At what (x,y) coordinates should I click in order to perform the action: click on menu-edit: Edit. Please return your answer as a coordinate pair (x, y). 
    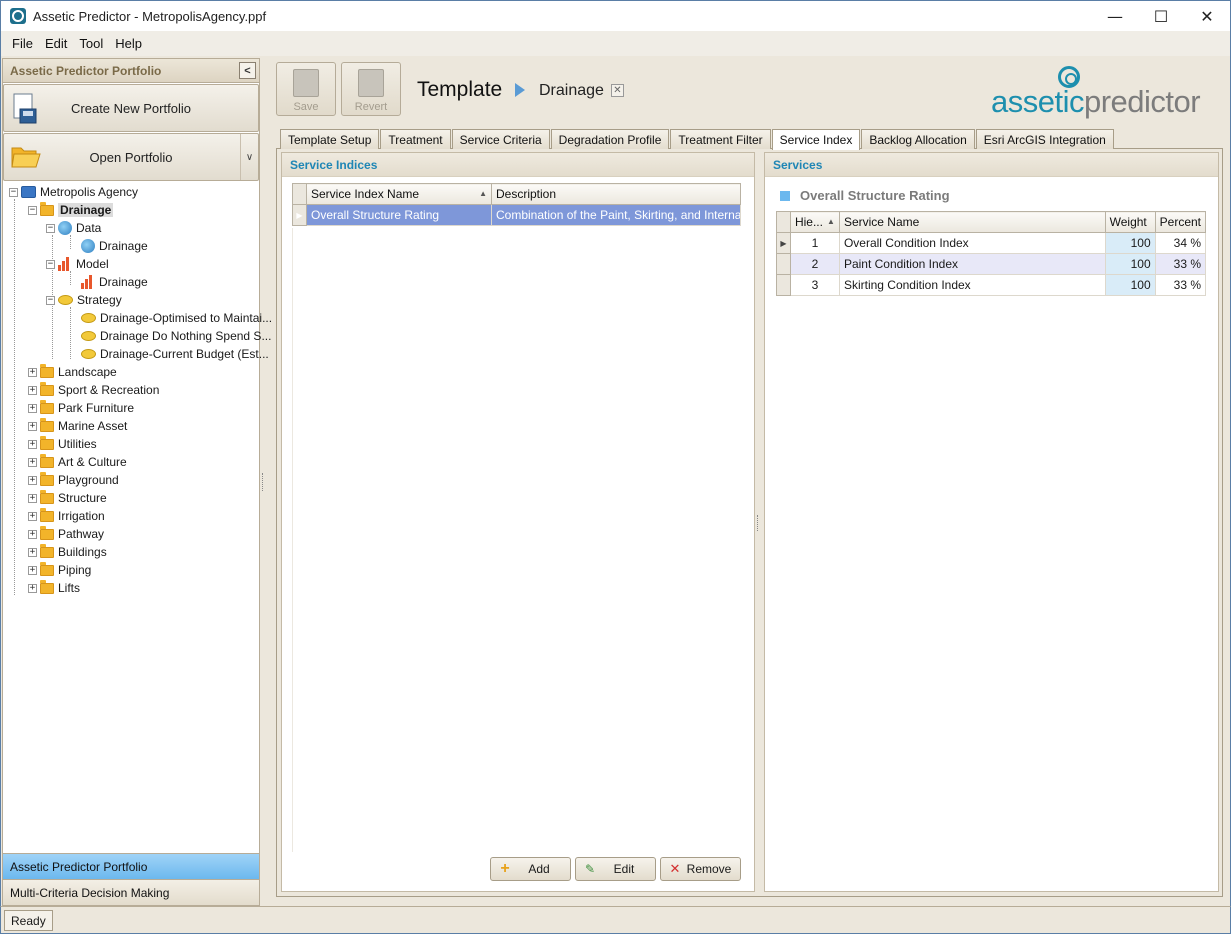
    Looking at the image, I should click on (56, 43).